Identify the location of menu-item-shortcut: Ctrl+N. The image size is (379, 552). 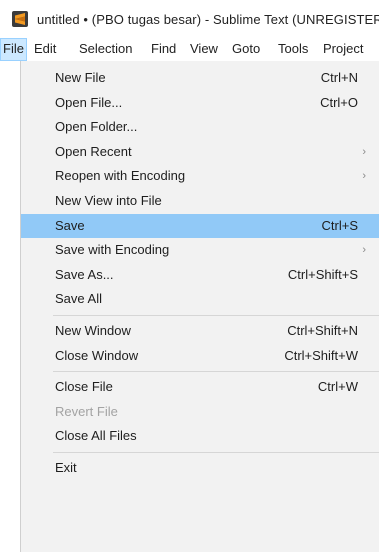
(339, 77).